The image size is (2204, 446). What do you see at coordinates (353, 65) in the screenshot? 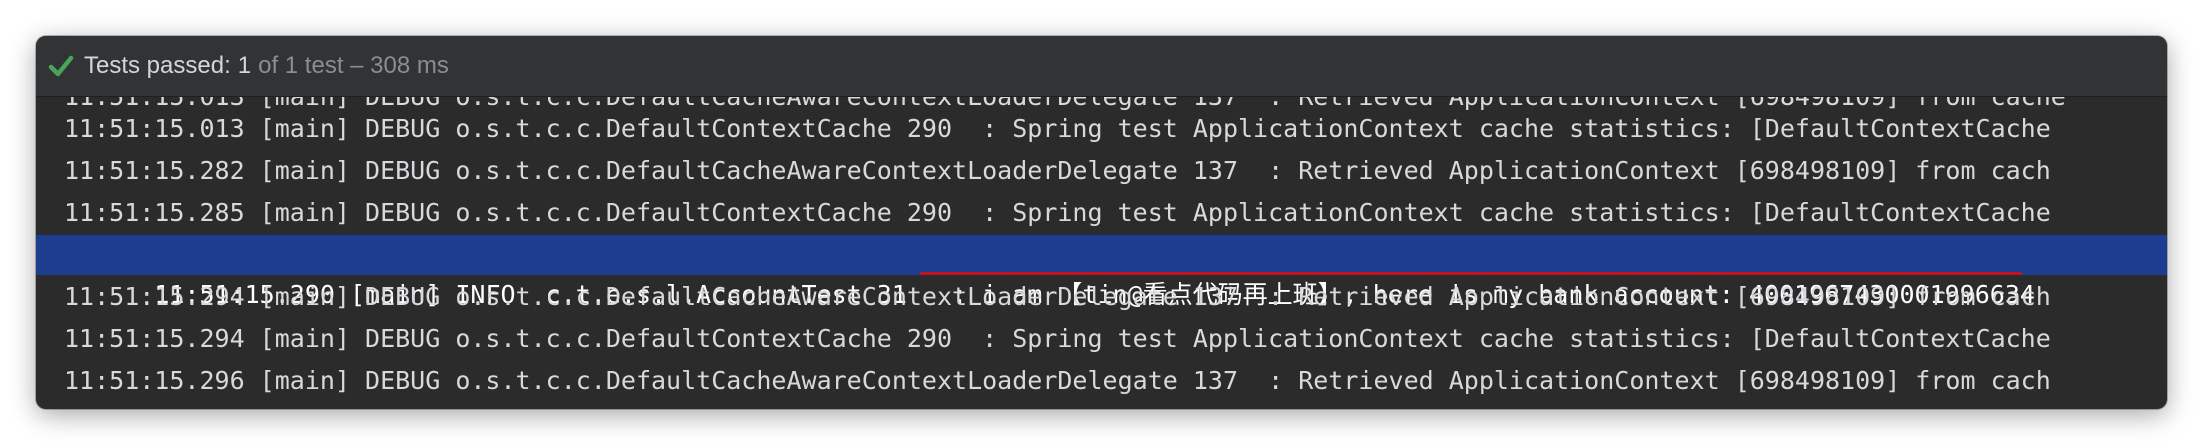
I see `status-detail: of 1 test – 308 ms` at bounding box center [353, 65].